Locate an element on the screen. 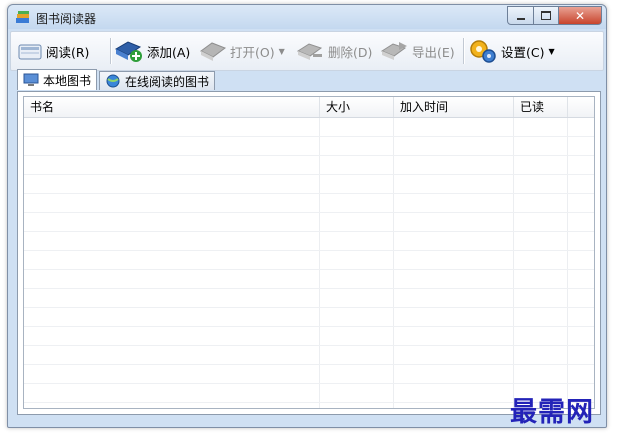  toolbar: 阅读(R) 添加(A) 打开(O) ▼ 删除(D) 导出(E) 设置(C) ▼ is located at coordinates (307, 51).